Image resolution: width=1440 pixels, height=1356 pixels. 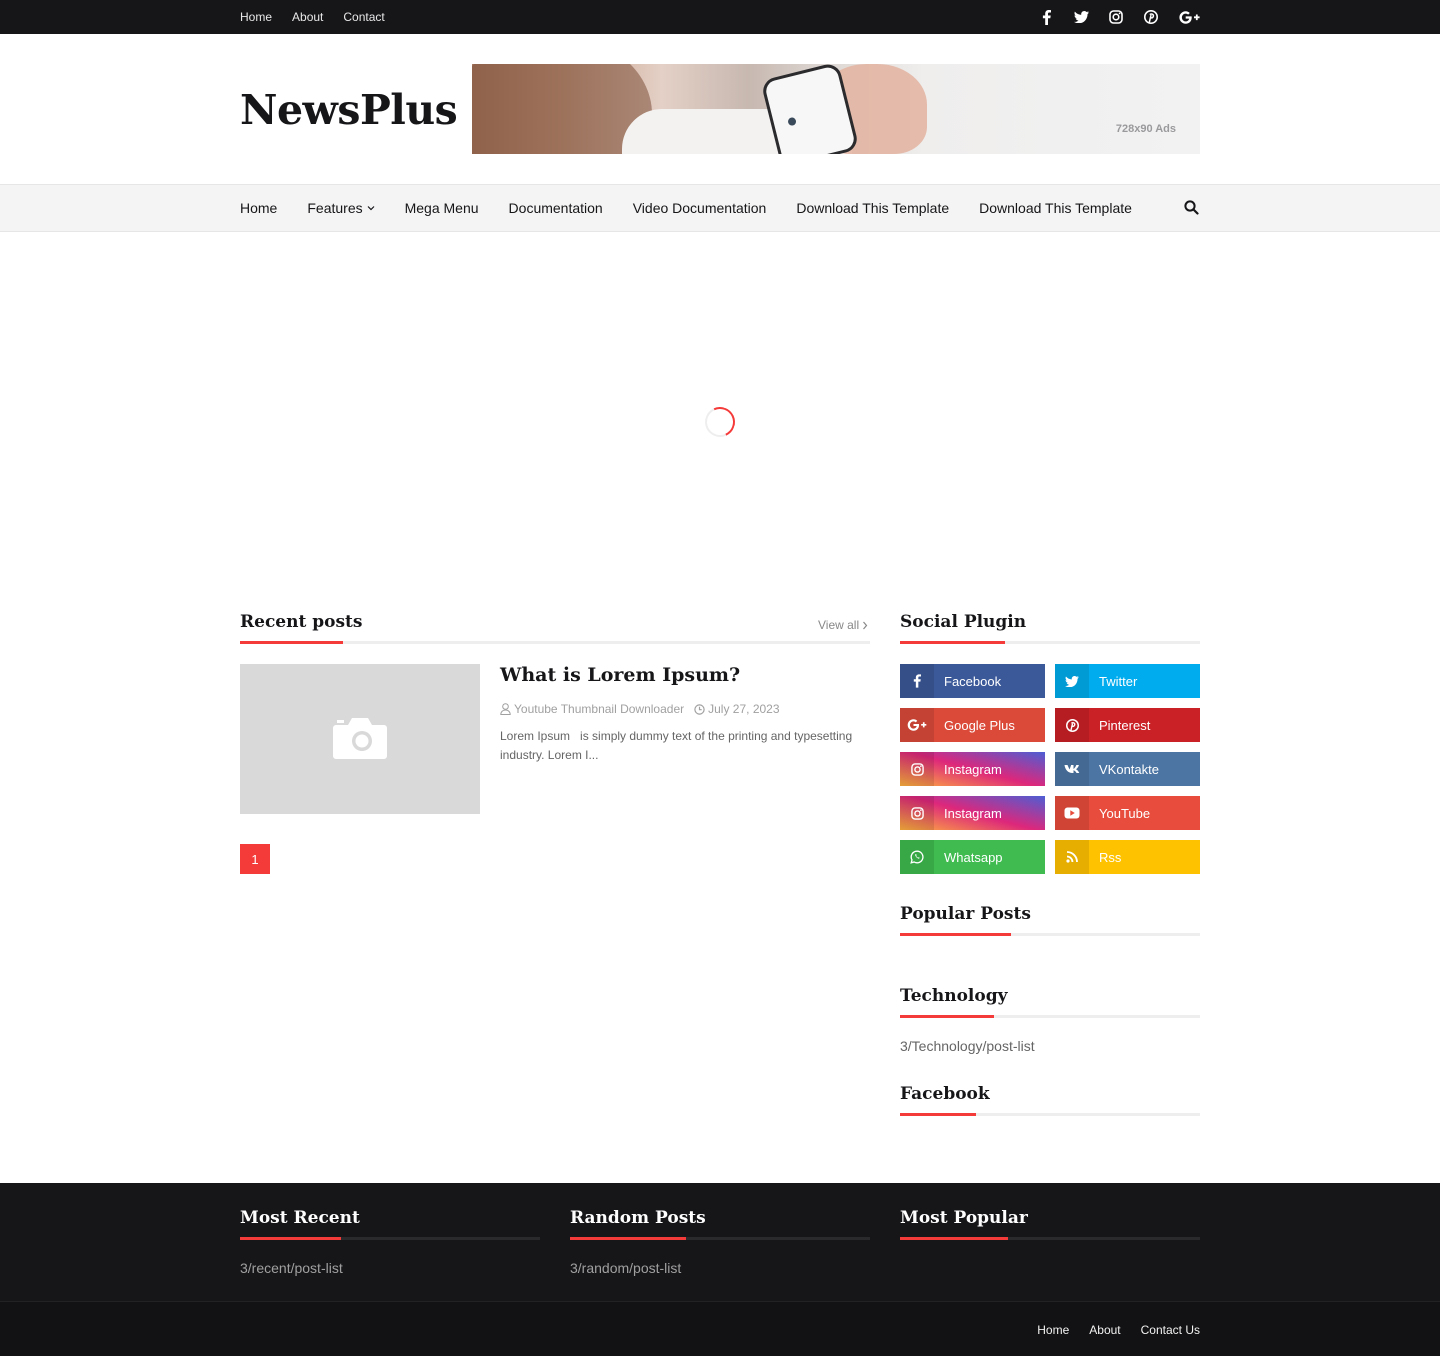 What do you see at coordinates (964, 1218) in the screenshot?
I see `most-popular-title: Most Popular` at bounding box center [964, 1218].